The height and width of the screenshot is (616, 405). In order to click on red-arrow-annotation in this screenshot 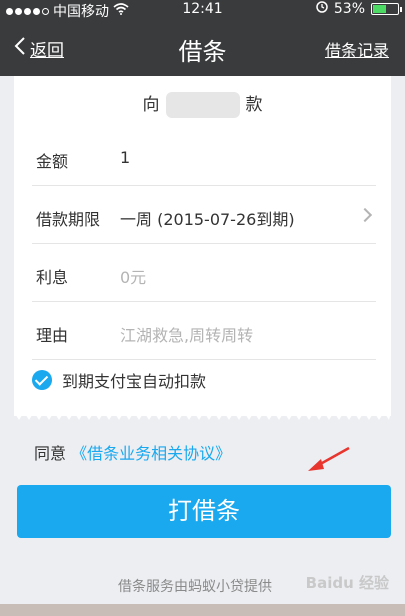, I will do `click(329, 458)`.